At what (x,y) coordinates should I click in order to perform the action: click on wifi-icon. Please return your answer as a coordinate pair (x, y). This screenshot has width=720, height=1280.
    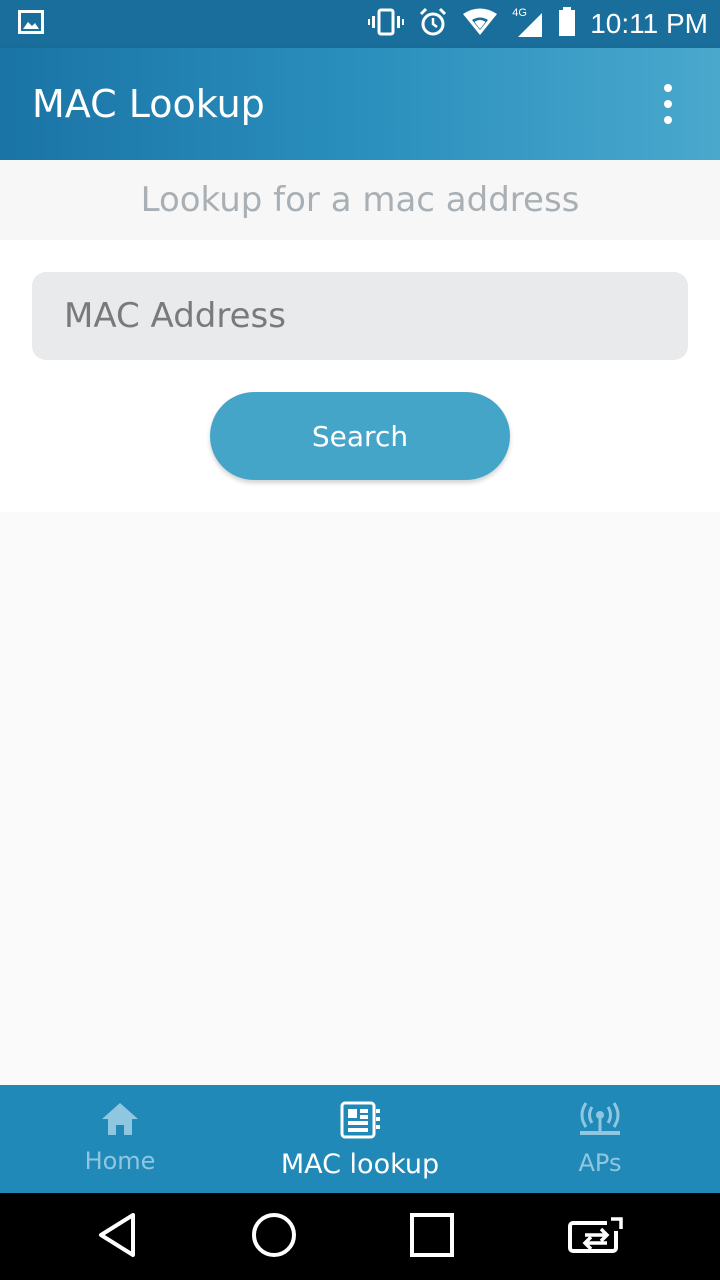
    Looking at the image, I should click on (480, 24).